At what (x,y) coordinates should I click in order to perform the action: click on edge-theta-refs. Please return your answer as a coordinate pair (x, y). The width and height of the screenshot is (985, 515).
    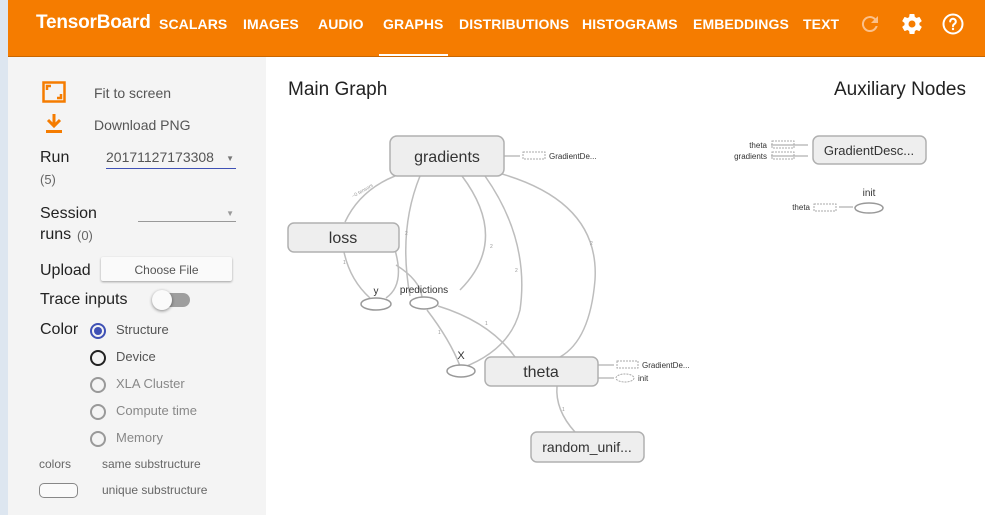
    Looking at the image, I should click on (606, 371).